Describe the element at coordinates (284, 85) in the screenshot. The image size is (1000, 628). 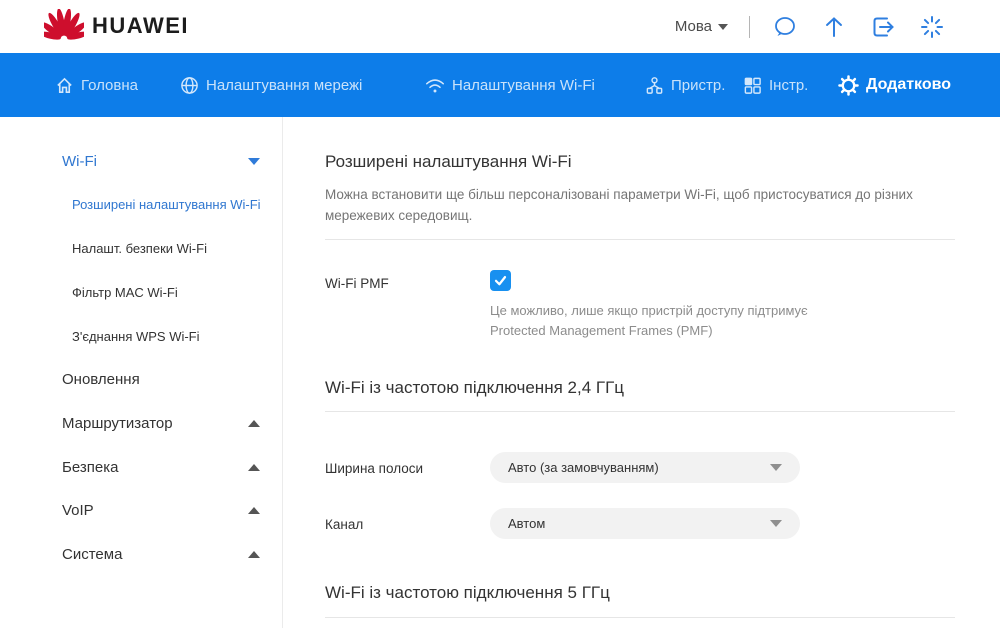
I see `nav-item-label: Налаштування мережі` at that location.